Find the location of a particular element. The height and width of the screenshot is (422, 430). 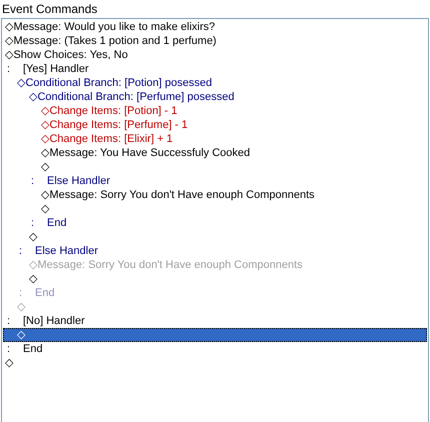

command-row: ◇Message: Sorry You don't Have enouph Componnents is located at coordinates (215, 195).